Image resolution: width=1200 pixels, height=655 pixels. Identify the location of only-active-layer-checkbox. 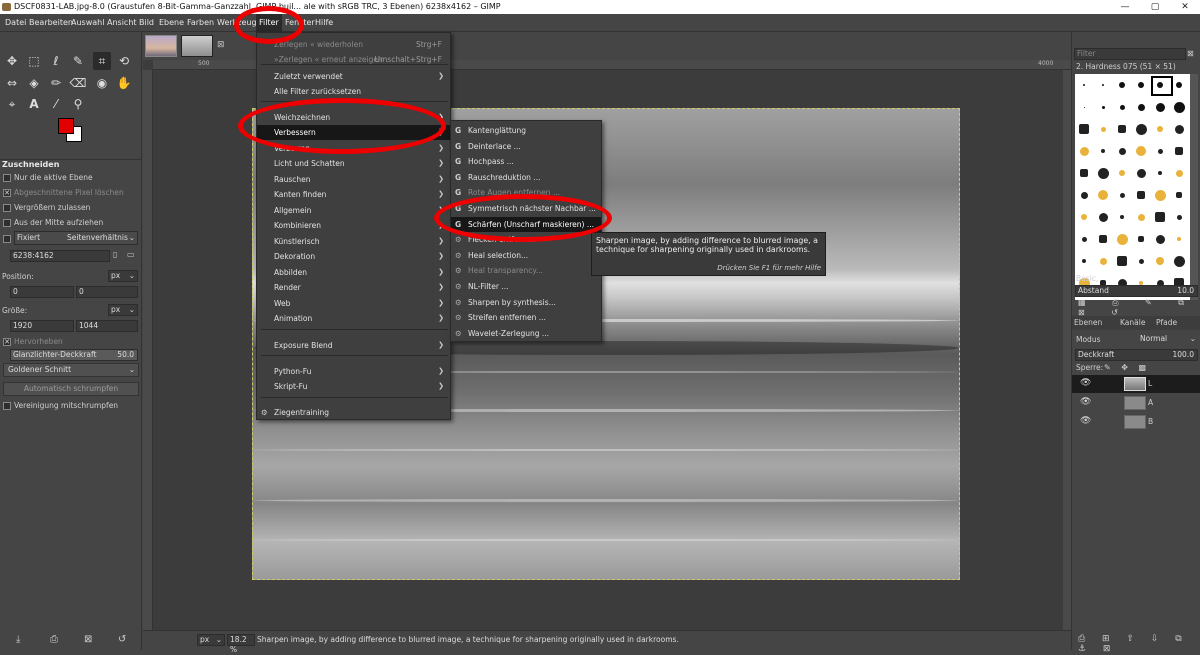
(7, 178).